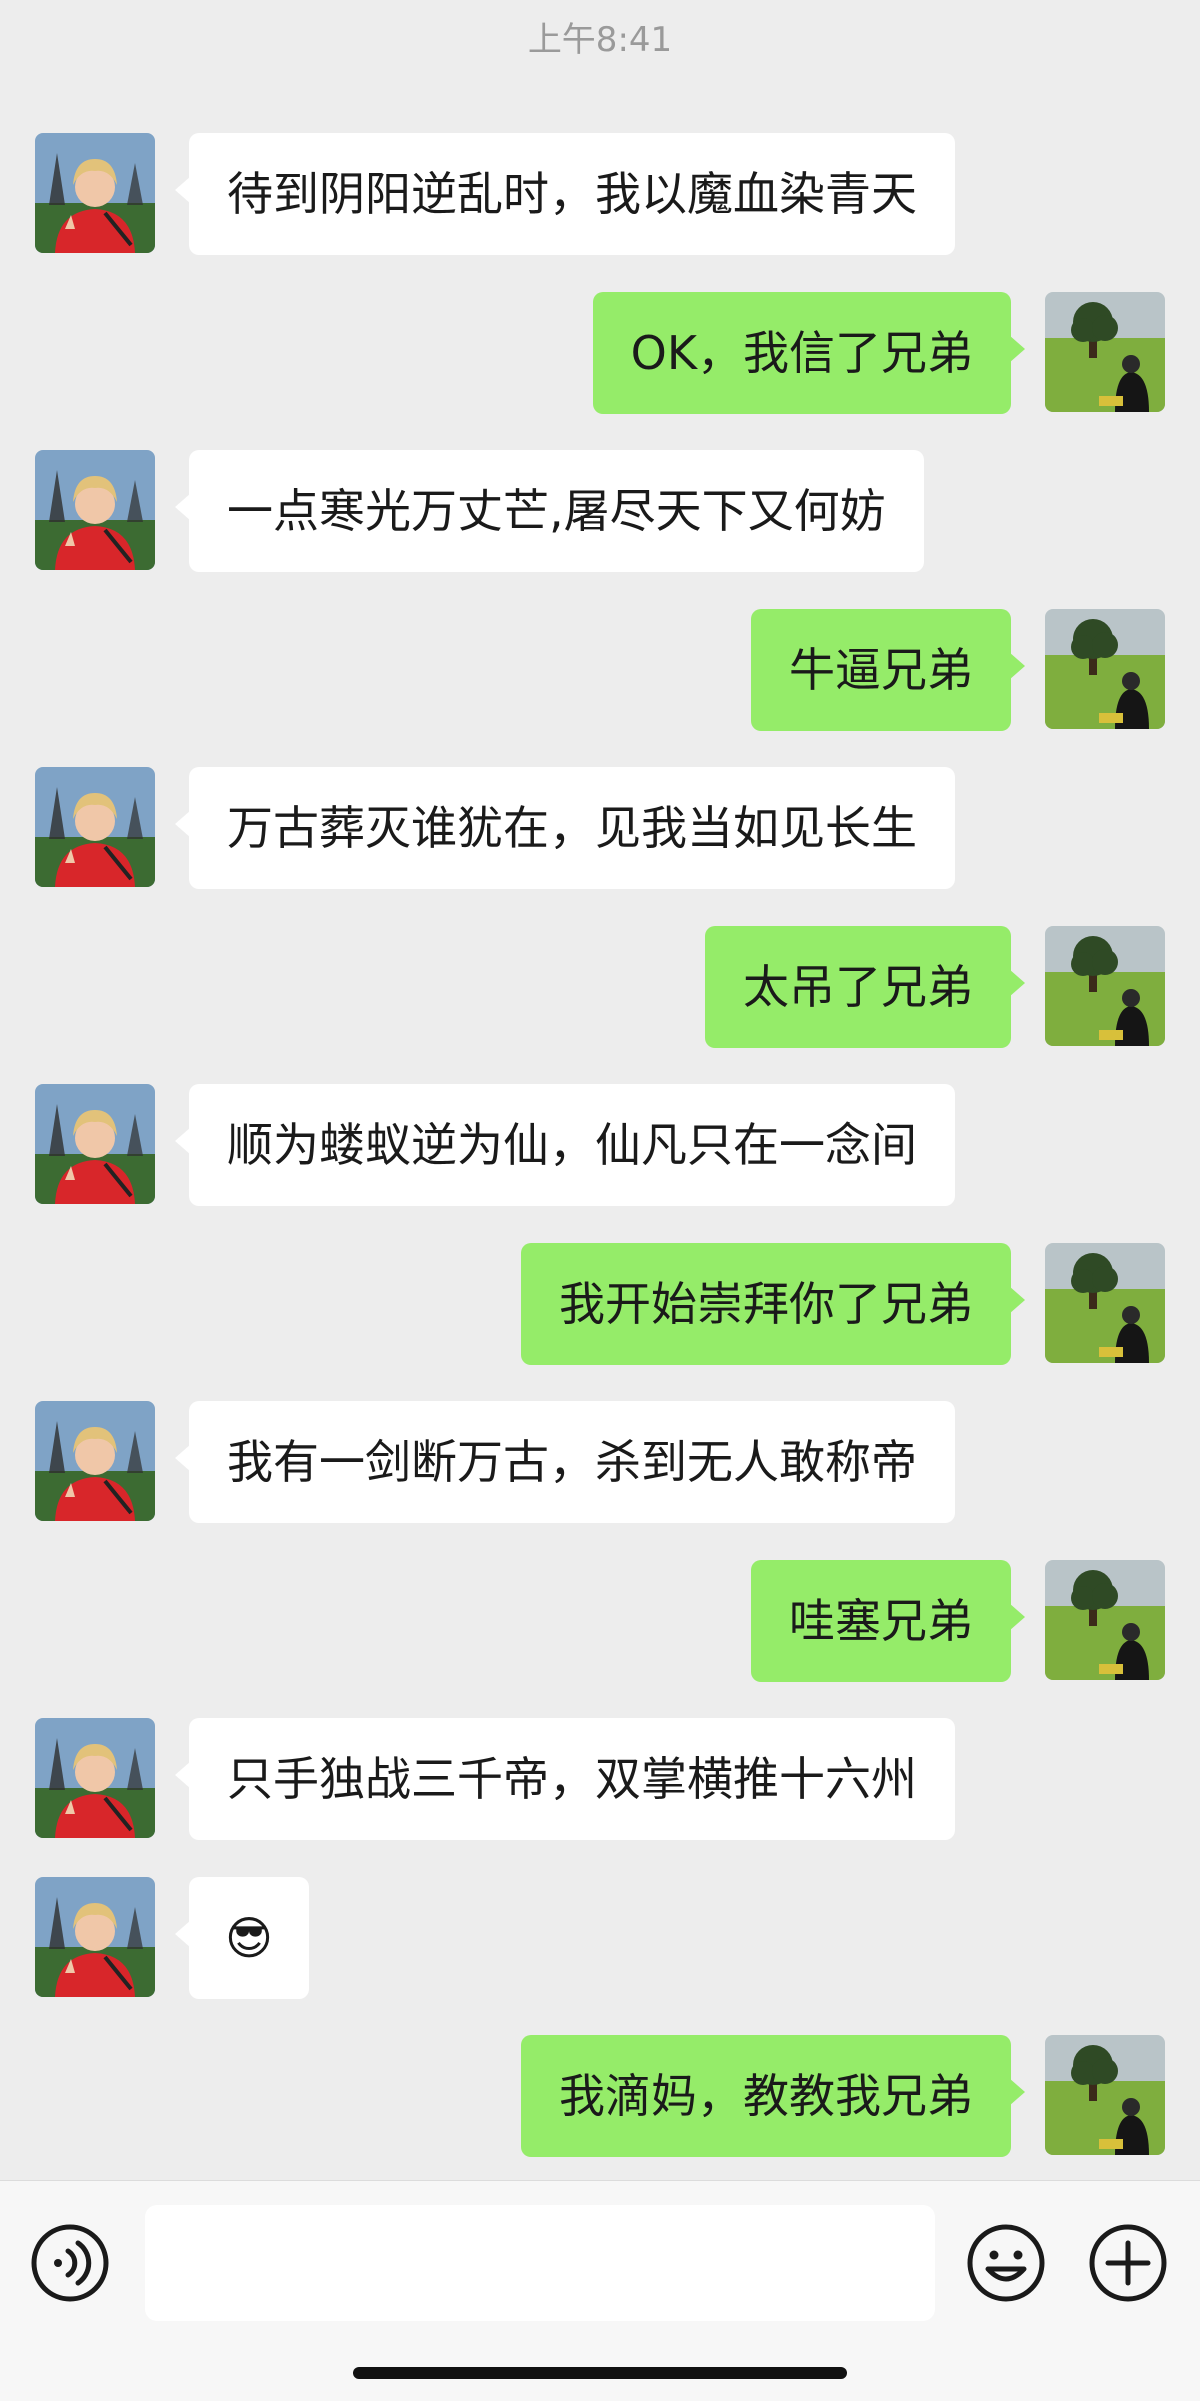  I want to click on message-bubble: 待到阴阳逆乱时，我以魔血染青天, so click(565, 194).